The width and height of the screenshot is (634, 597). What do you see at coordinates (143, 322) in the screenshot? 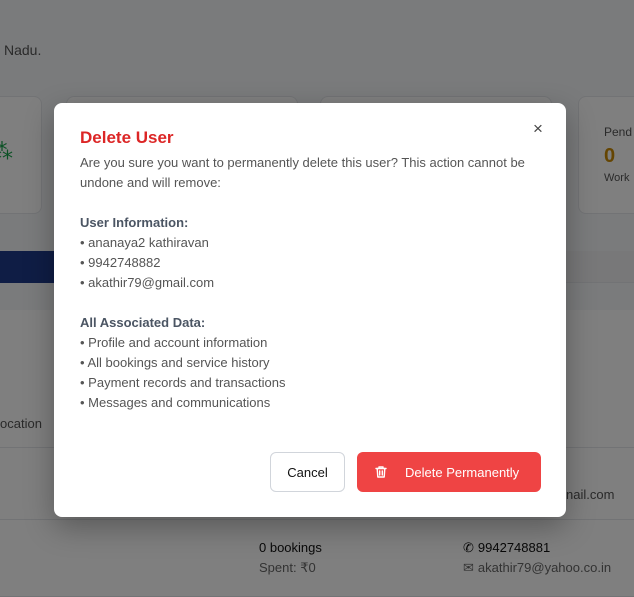
I see `associated-data-heading: All Associated Data:` at bounding box center [143, 322].